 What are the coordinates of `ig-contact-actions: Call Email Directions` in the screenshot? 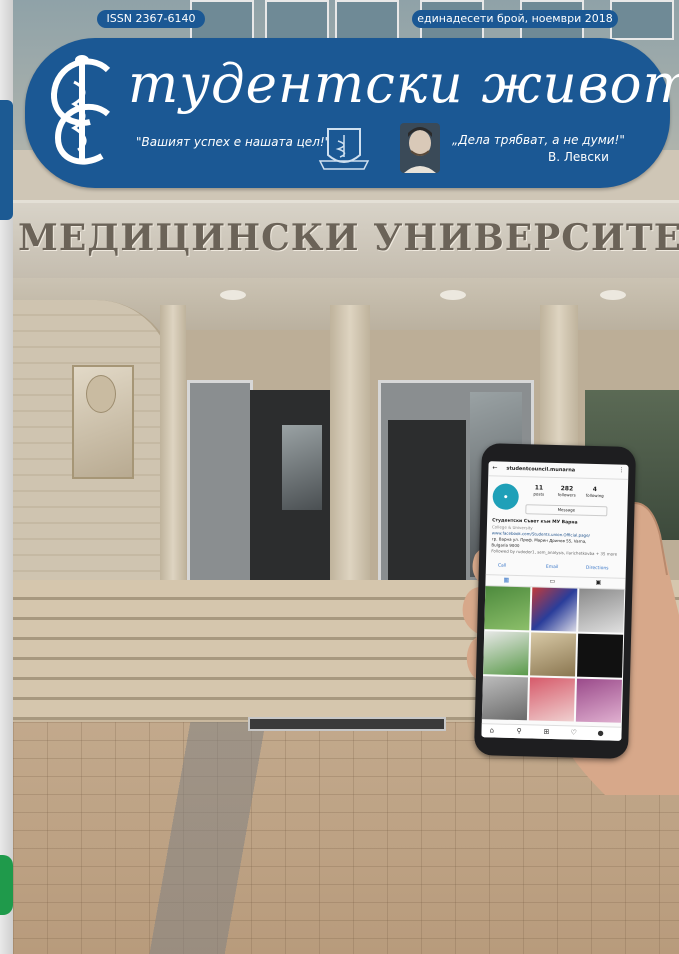 It's located at (556, 568).